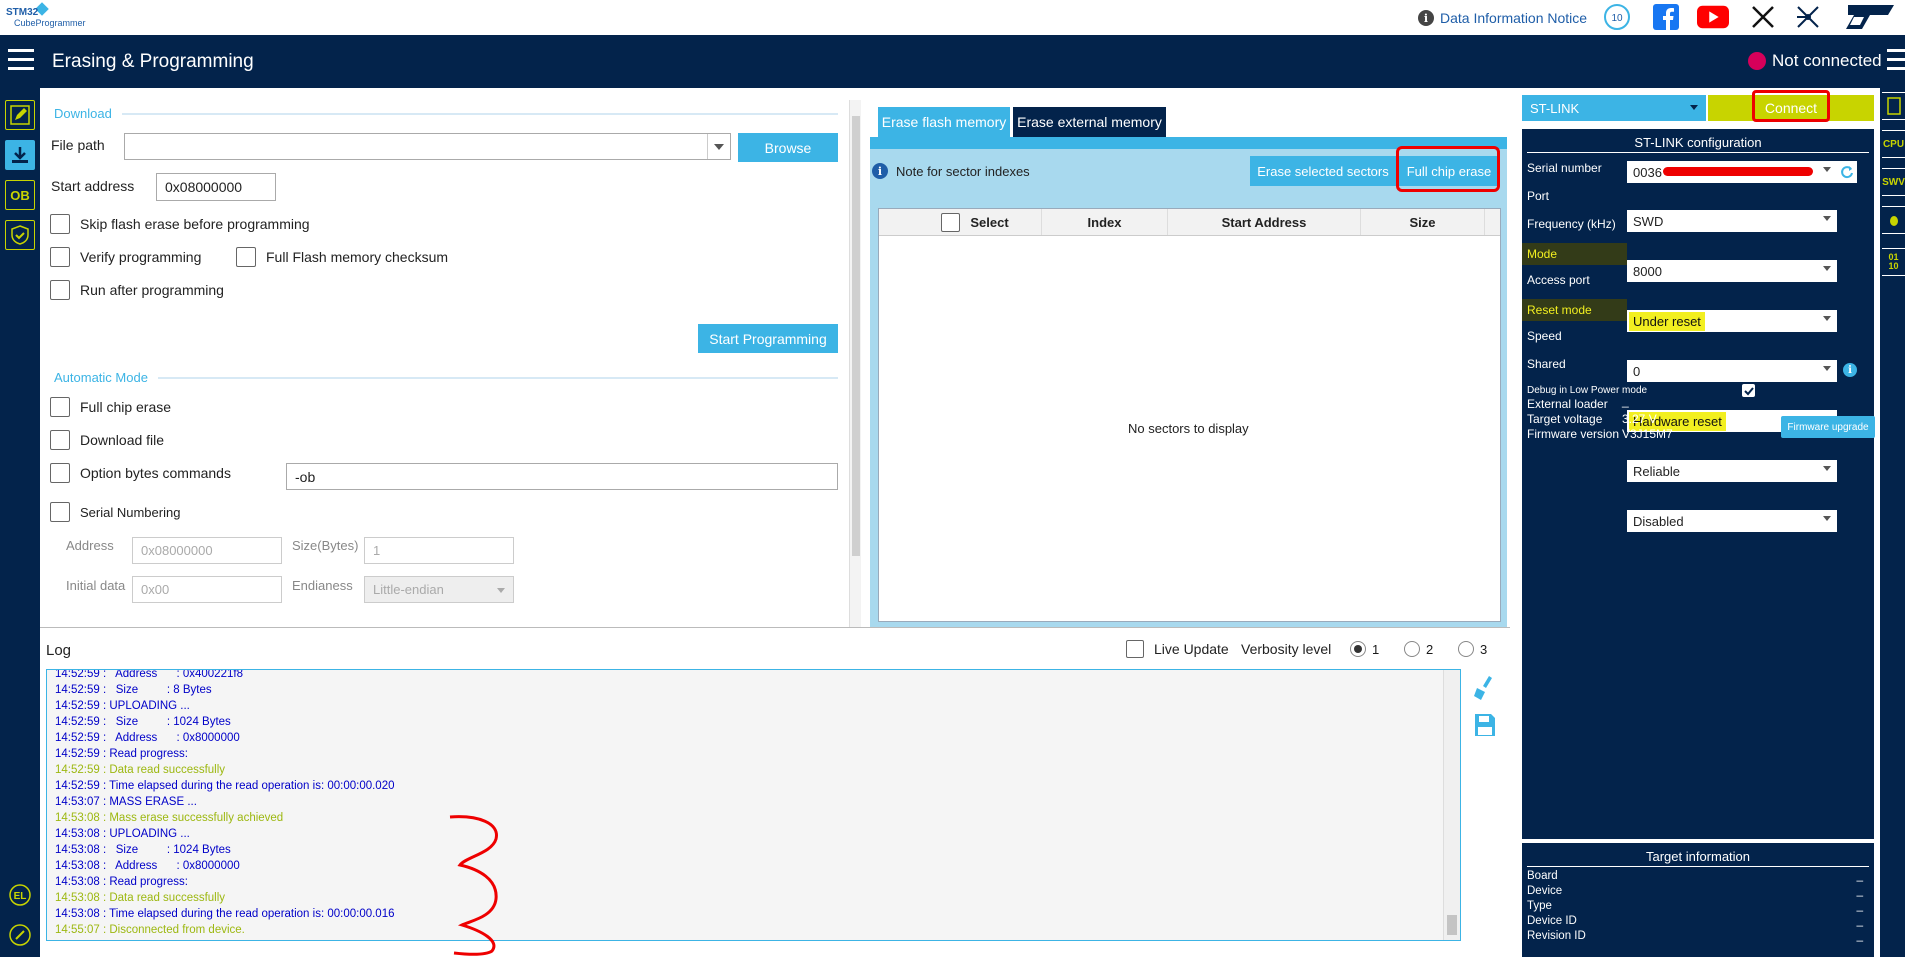  I want to click on verify-checkbox: Verify programming, so click(125, 257).